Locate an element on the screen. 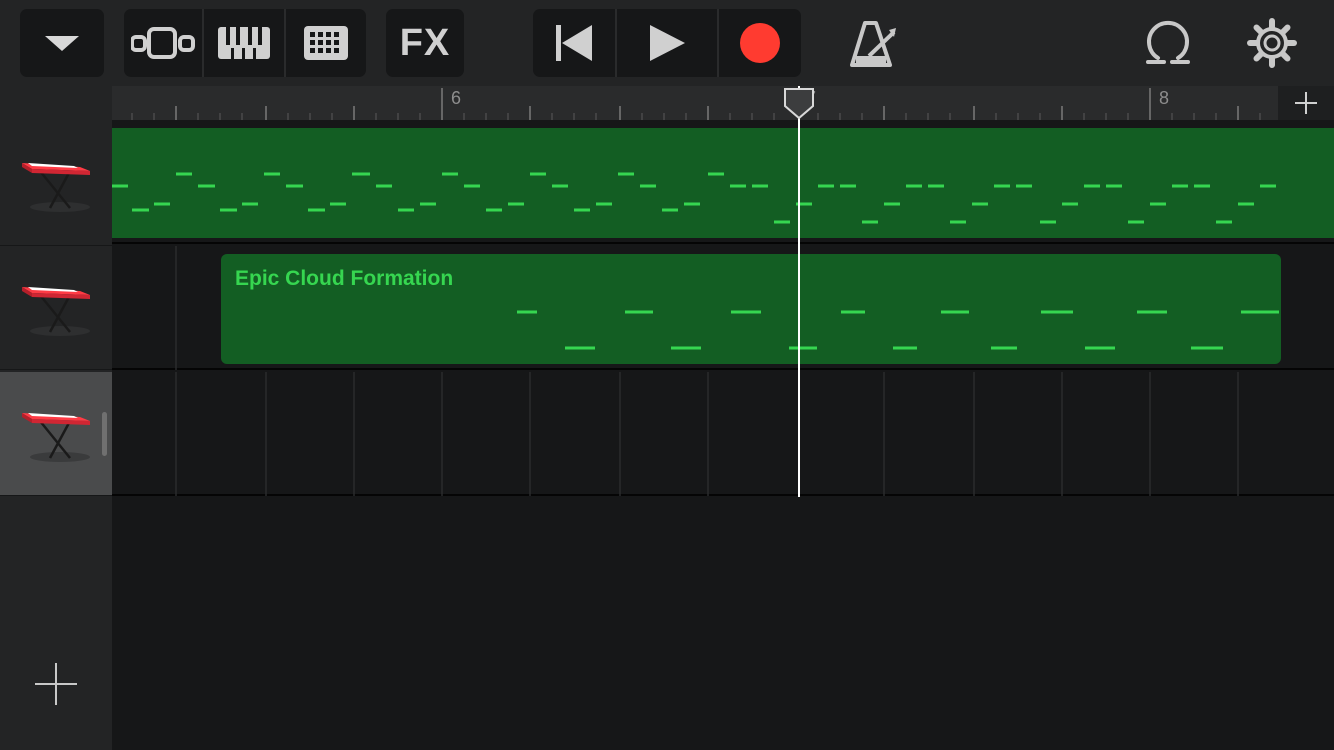  add-section-button is located at coordinates (1306, 103).